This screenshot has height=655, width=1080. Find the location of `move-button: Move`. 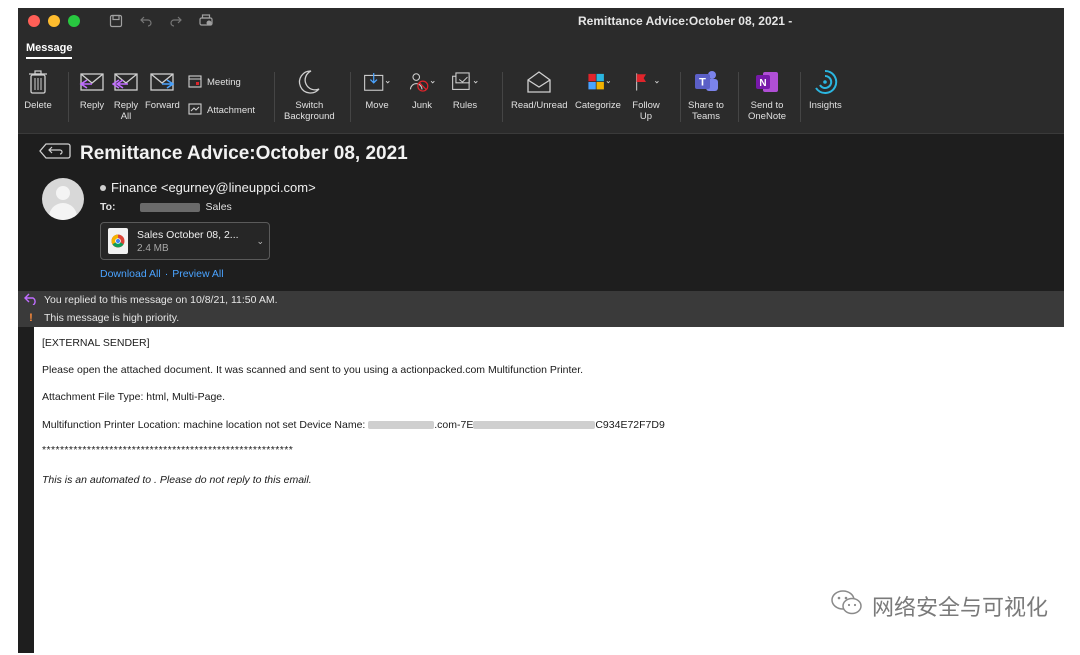

move-button: Move is located at coordinates (377, 89).